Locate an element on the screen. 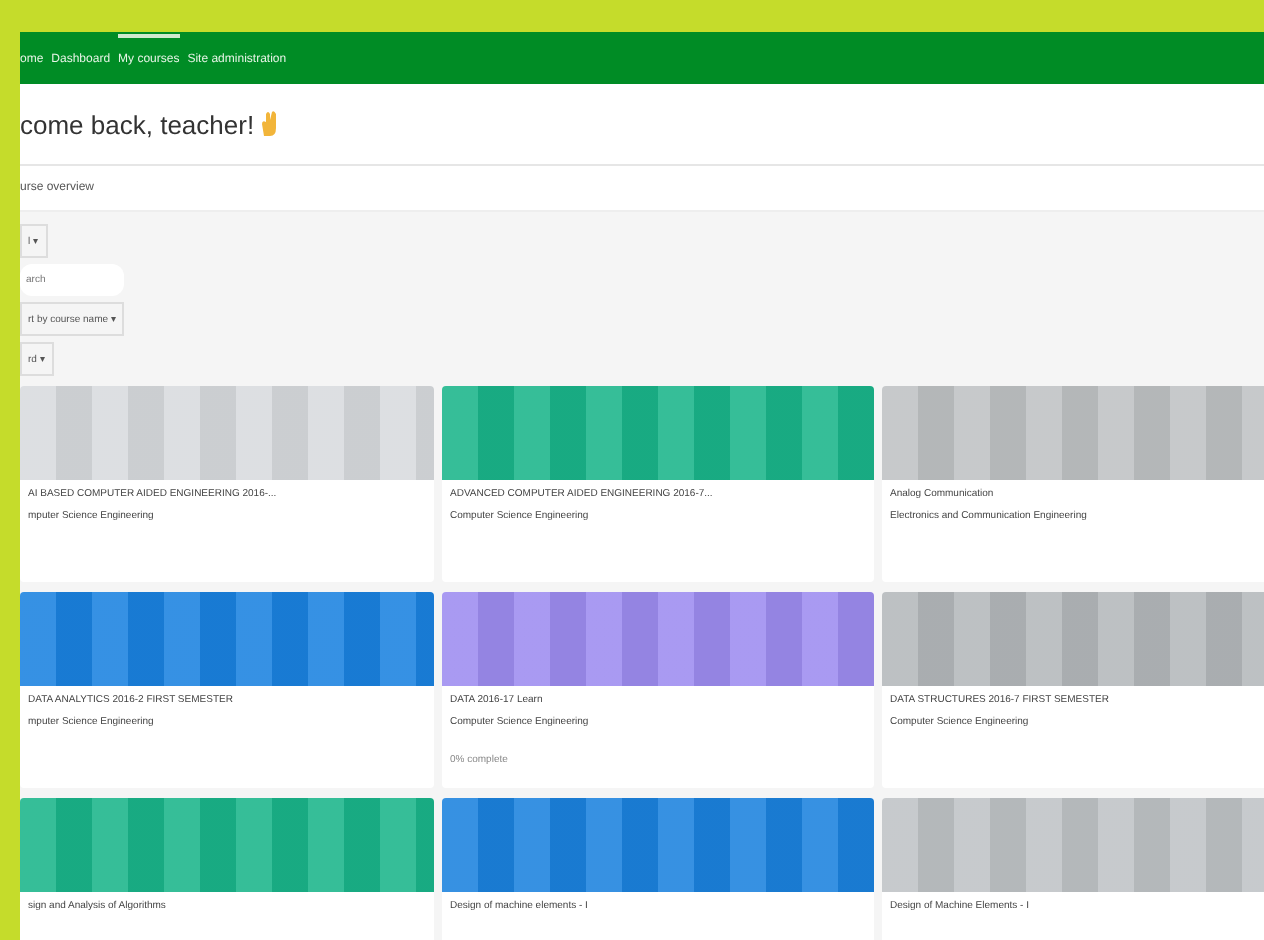 This screenshot has height=940, width=1264. waving-hand-icon is located at coordinates (270, 124).